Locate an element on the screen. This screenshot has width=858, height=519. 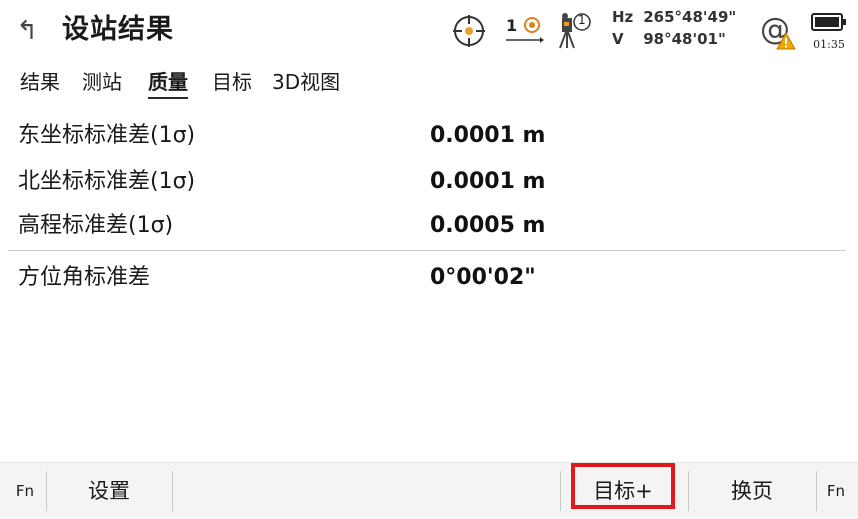
quality-row-north: 北坐标标准差(1σ) 0.0001 m is located at coordinates (429, 182).